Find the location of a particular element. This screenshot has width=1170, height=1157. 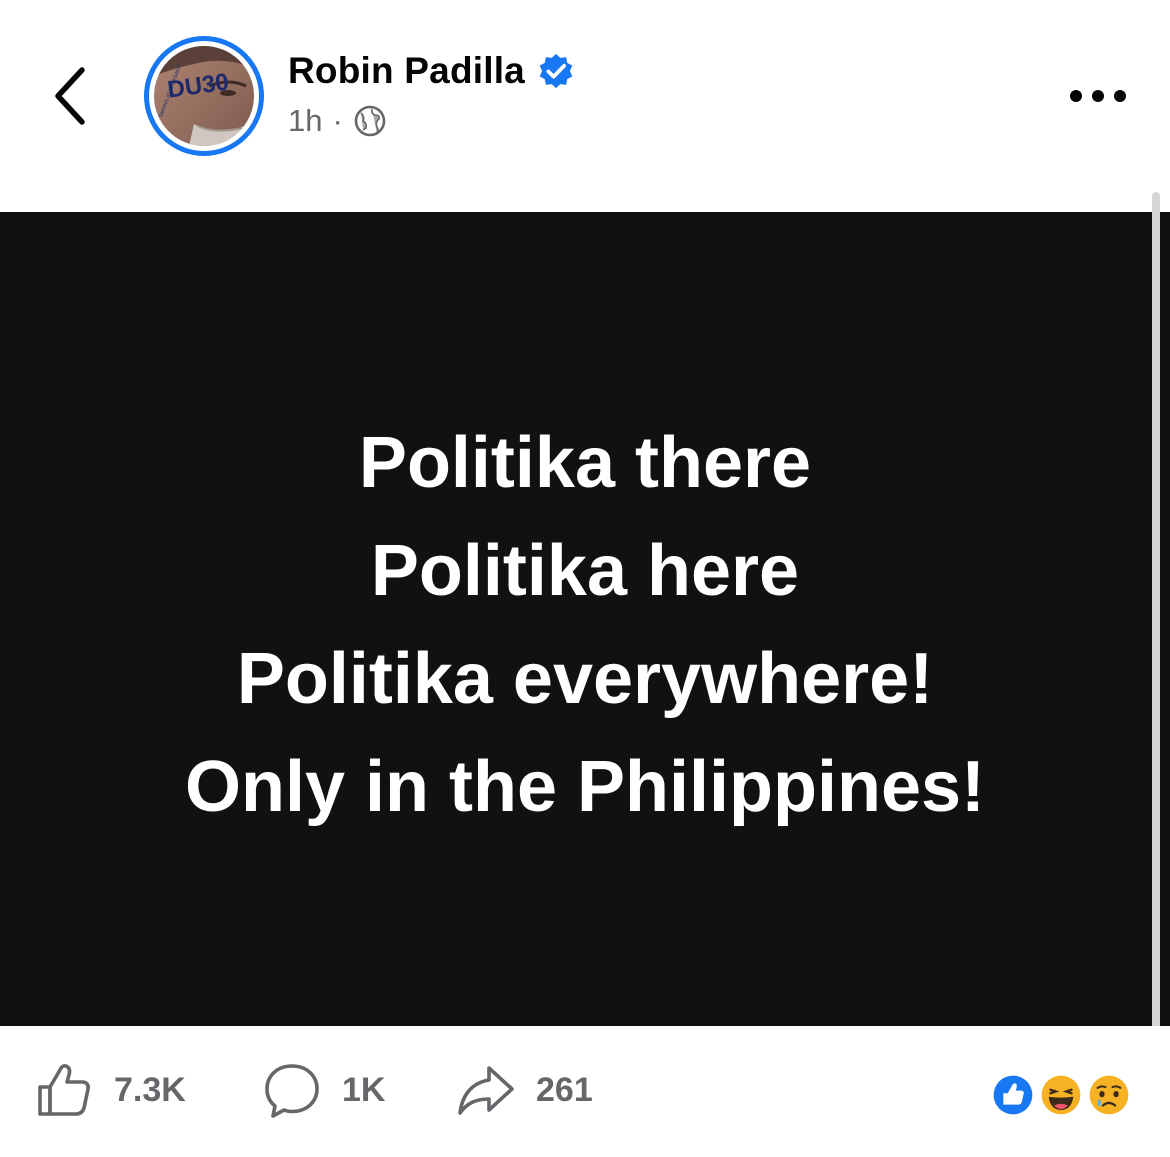

action-bar: 7.3K 1K 261 is located at coordinates (585, 1091).